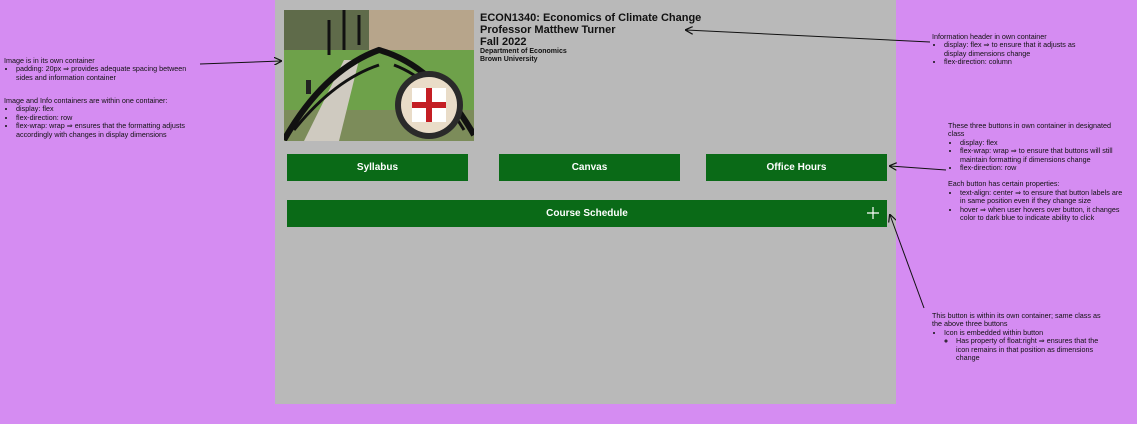 The width and height of the screenshot is (1137, 424). Describe the element at coordinates (907, 262) in the screenshot. I see `arrow-schedule` at that location.